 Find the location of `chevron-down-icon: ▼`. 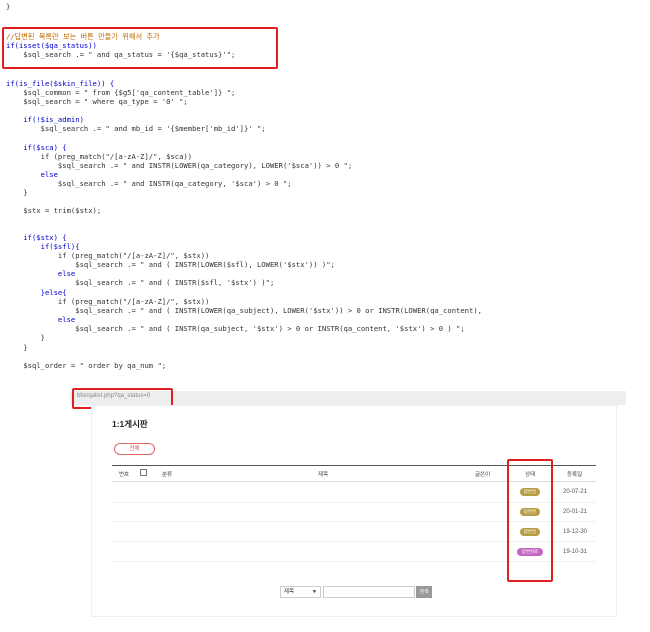

chevron-down-icon: ▼ is located at coordinates (314, 592).